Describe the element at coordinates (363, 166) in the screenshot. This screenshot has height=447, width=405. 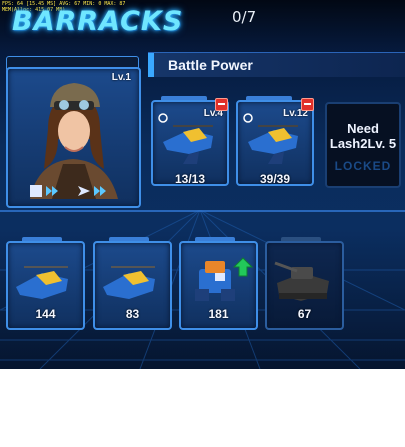
I see `locked-label: LOCKED` at that location.